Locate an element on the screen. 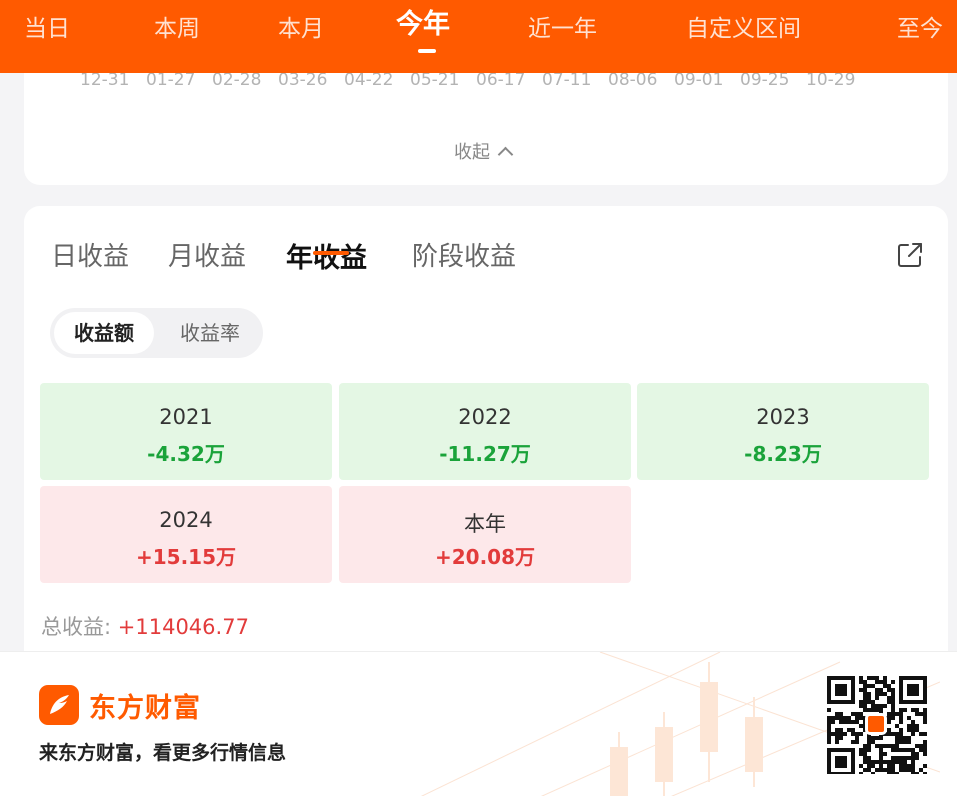 This screenshot has width=957, height=796. year-label: 本年 is located at coordinates (485, 524).